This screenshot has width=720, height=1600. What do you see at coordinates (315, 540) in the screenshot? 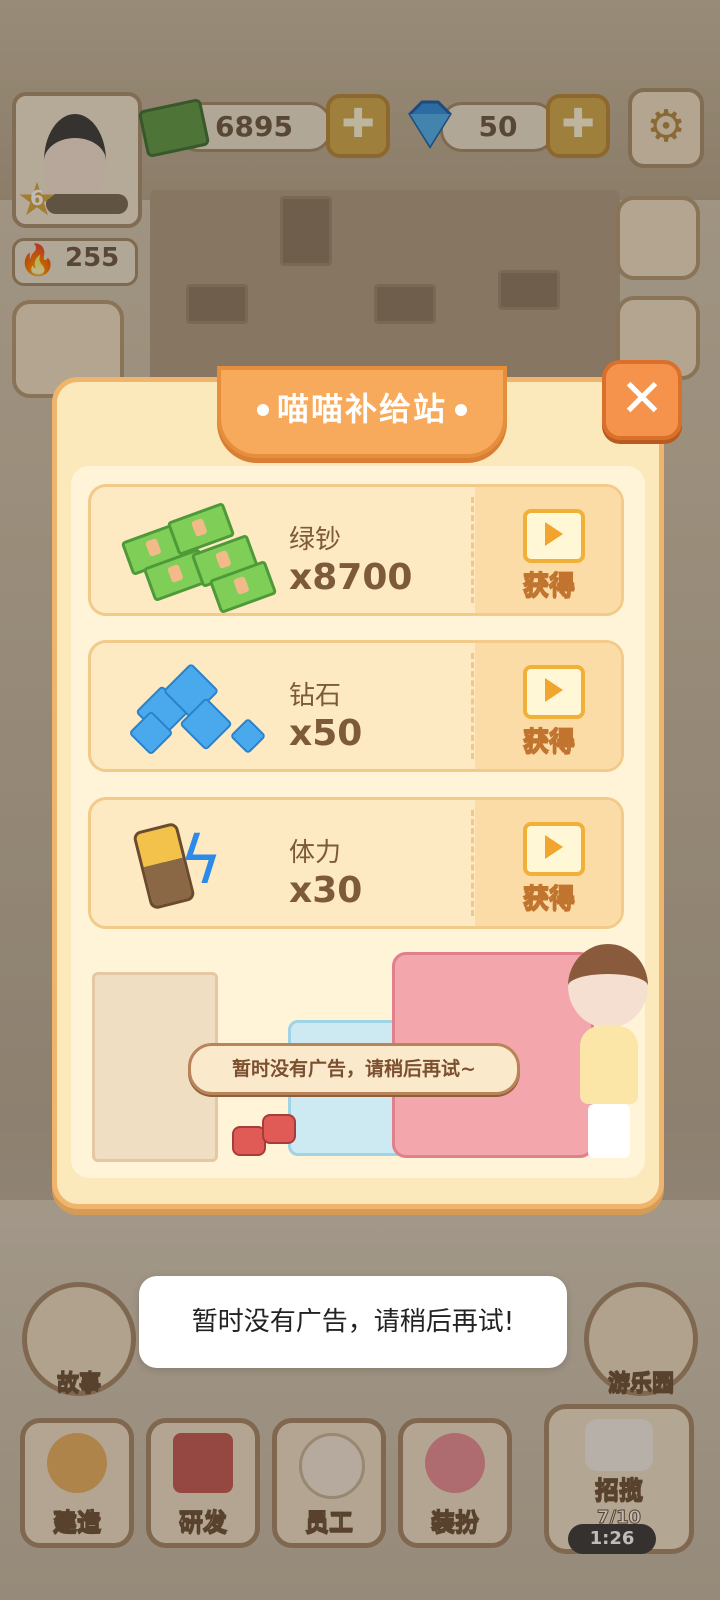
I see `reward-name: 绿钞` at bounding box center [315, 540].